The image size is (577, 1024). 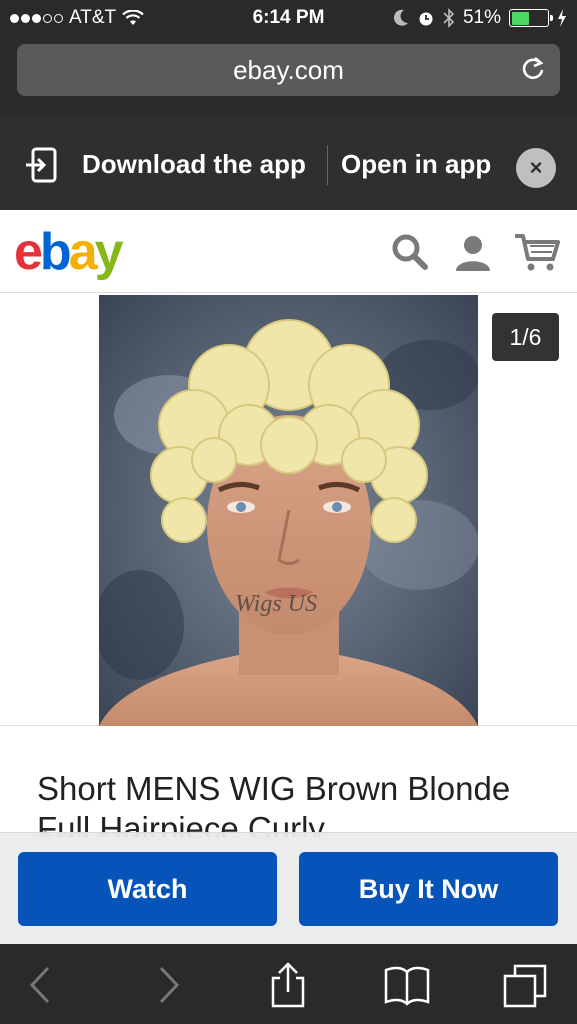 I want to click on banner-close-button: ×, so click(x=536, y=168).